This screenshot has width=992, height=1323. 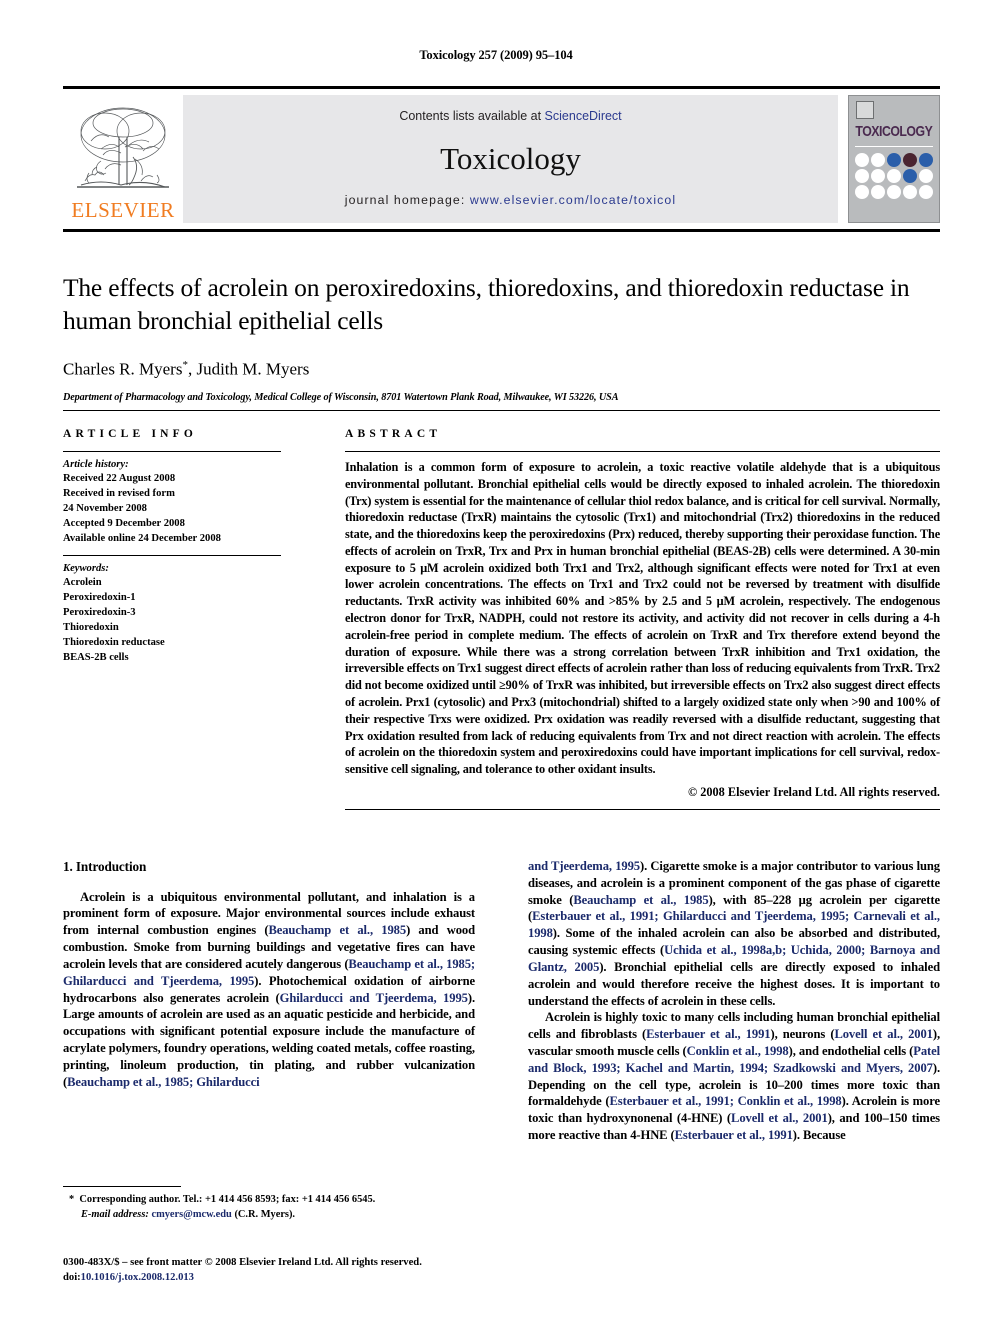 What do you see at coordinates (496, 55) in the screenshot?
I see `running-head: Toxicology 257 (2009) 95–104` at bounding box center [496, 55].